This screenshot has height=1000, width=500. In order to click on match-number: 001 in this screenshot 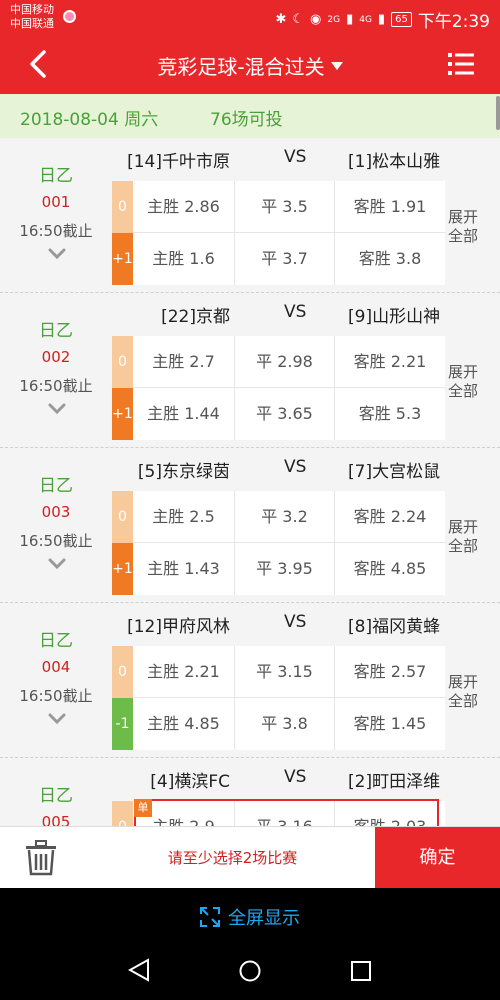, I will do `click(56, 202)`.